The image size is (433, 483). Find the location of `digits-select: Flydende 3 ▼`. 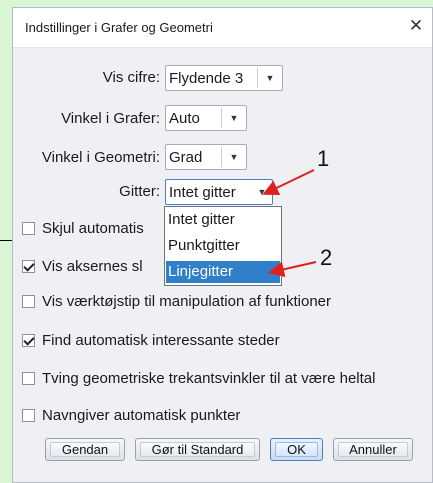

digits-select: Flydende 3 ▼ is located at coordinates (224, 78).